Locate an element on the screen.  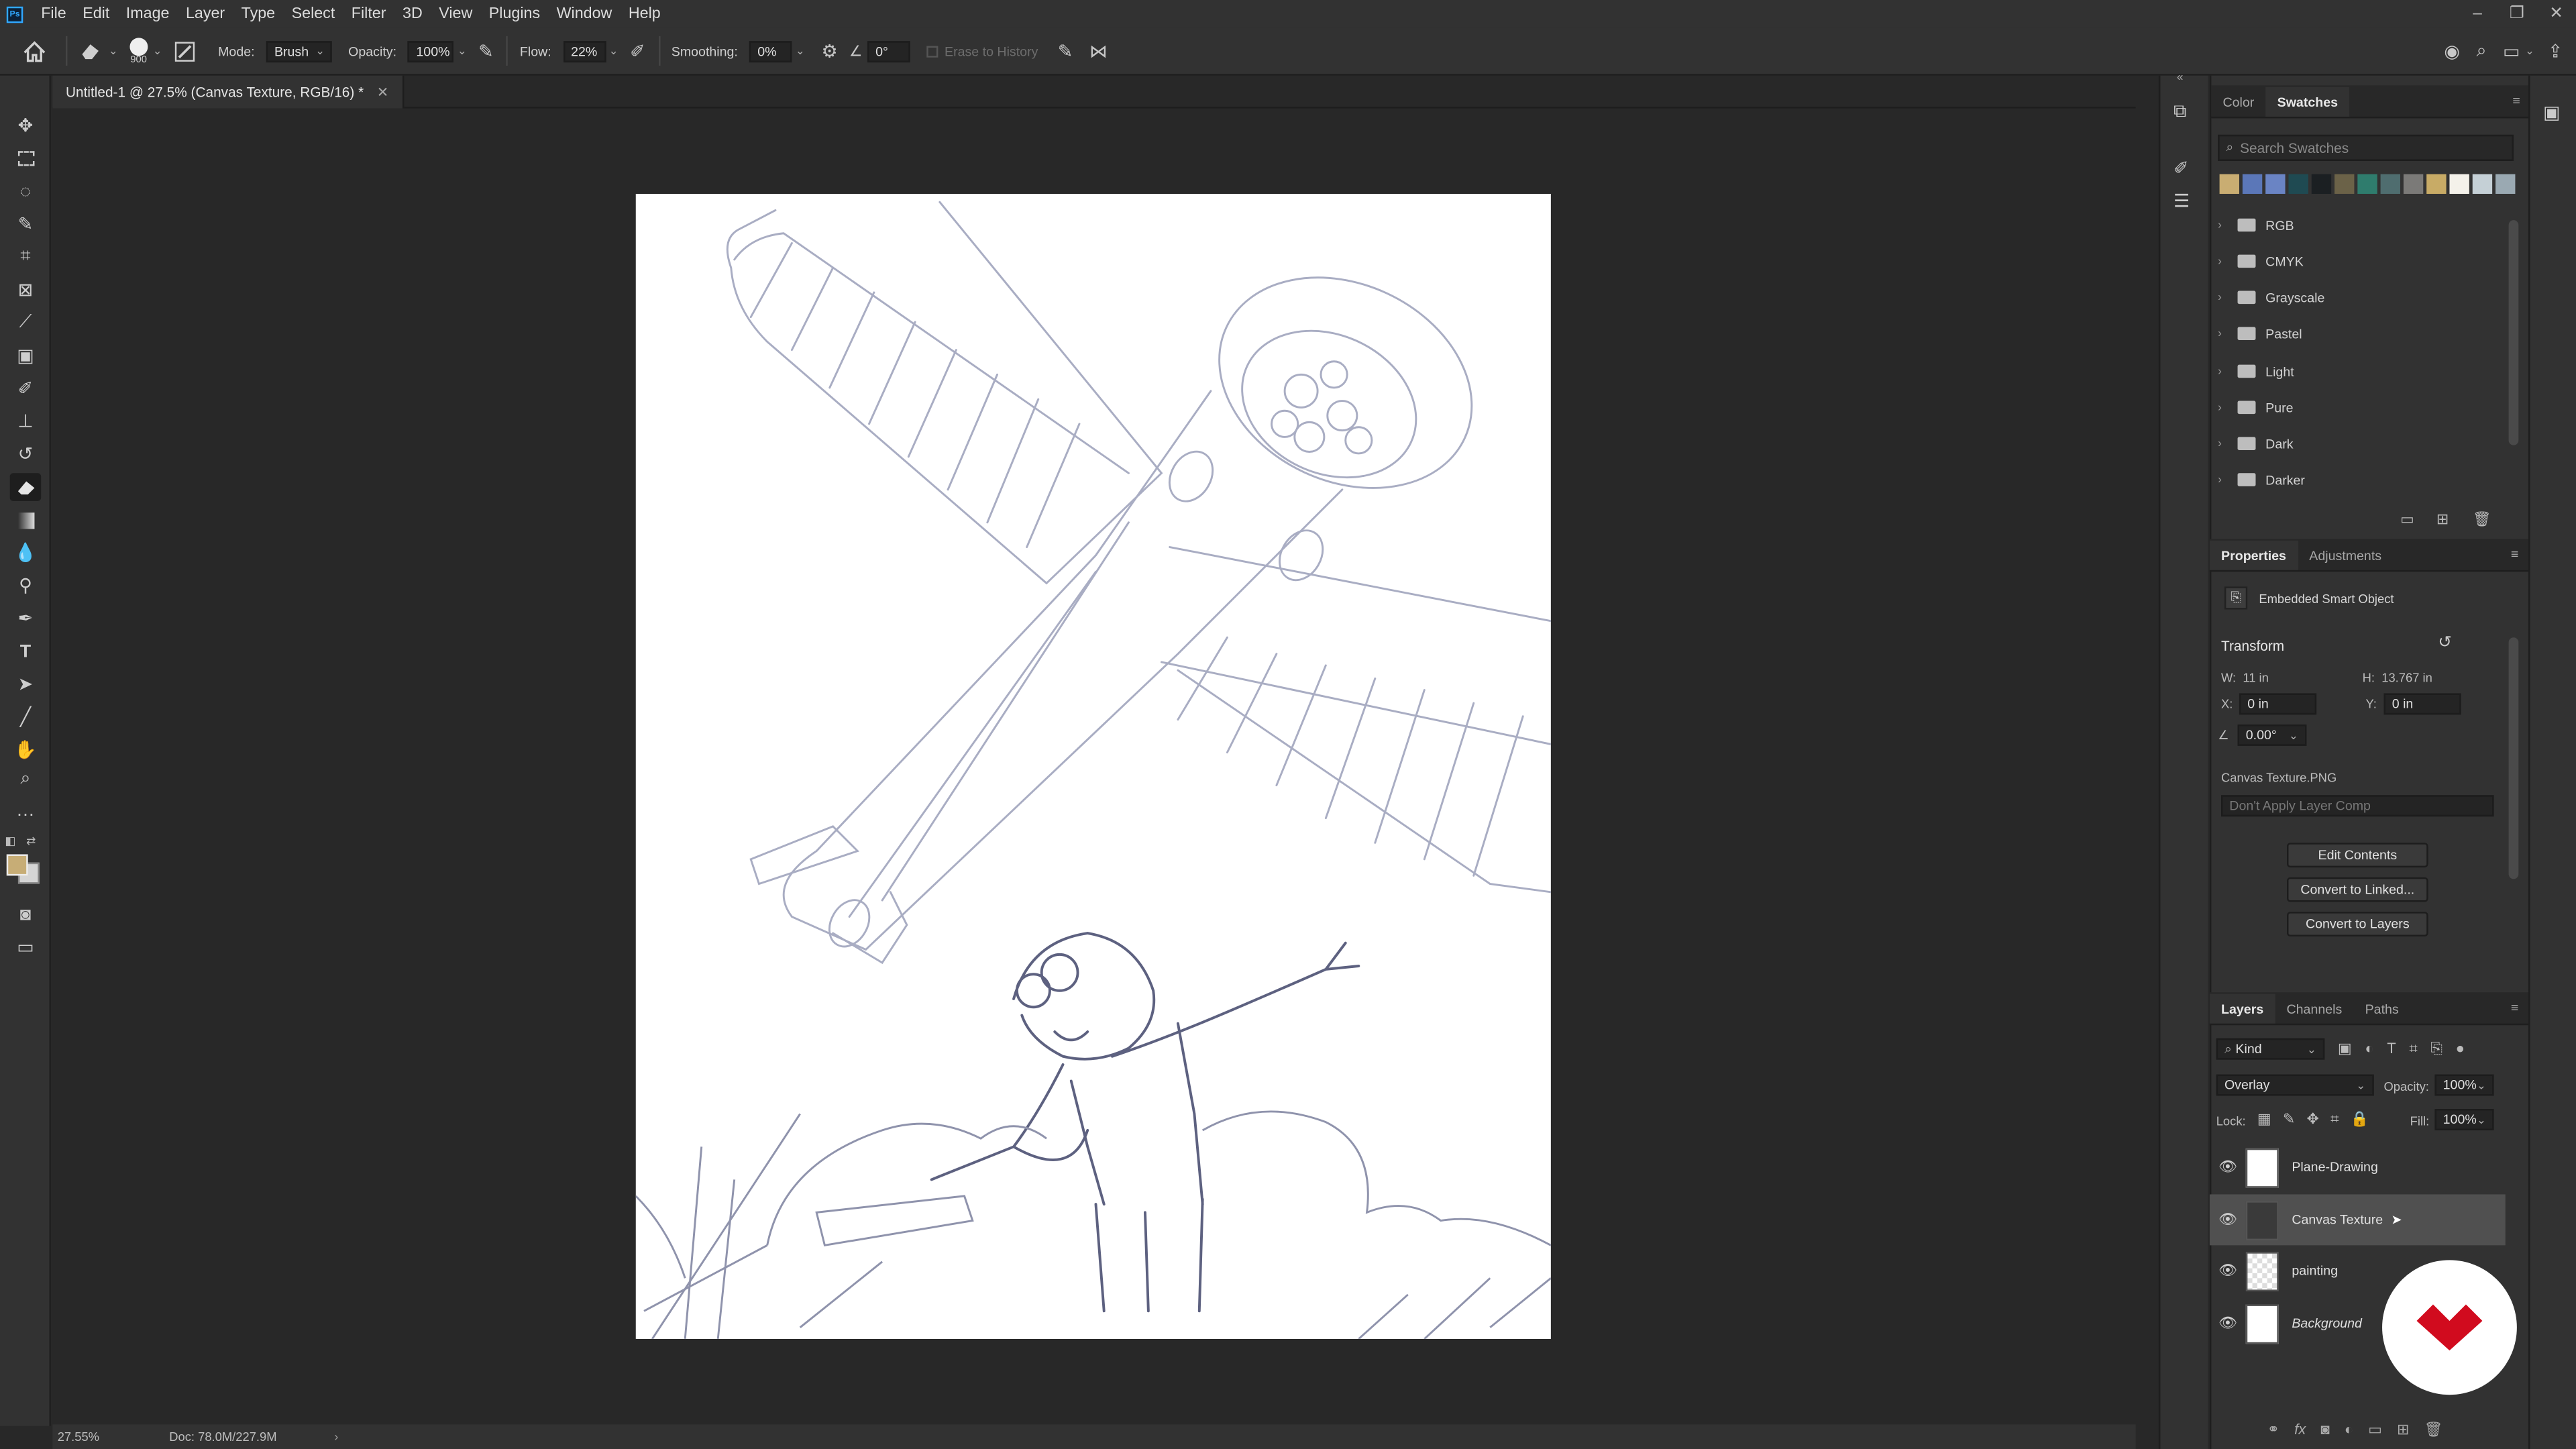
crop-tool-icon: ⌗ is located at coordinates (26, 257).